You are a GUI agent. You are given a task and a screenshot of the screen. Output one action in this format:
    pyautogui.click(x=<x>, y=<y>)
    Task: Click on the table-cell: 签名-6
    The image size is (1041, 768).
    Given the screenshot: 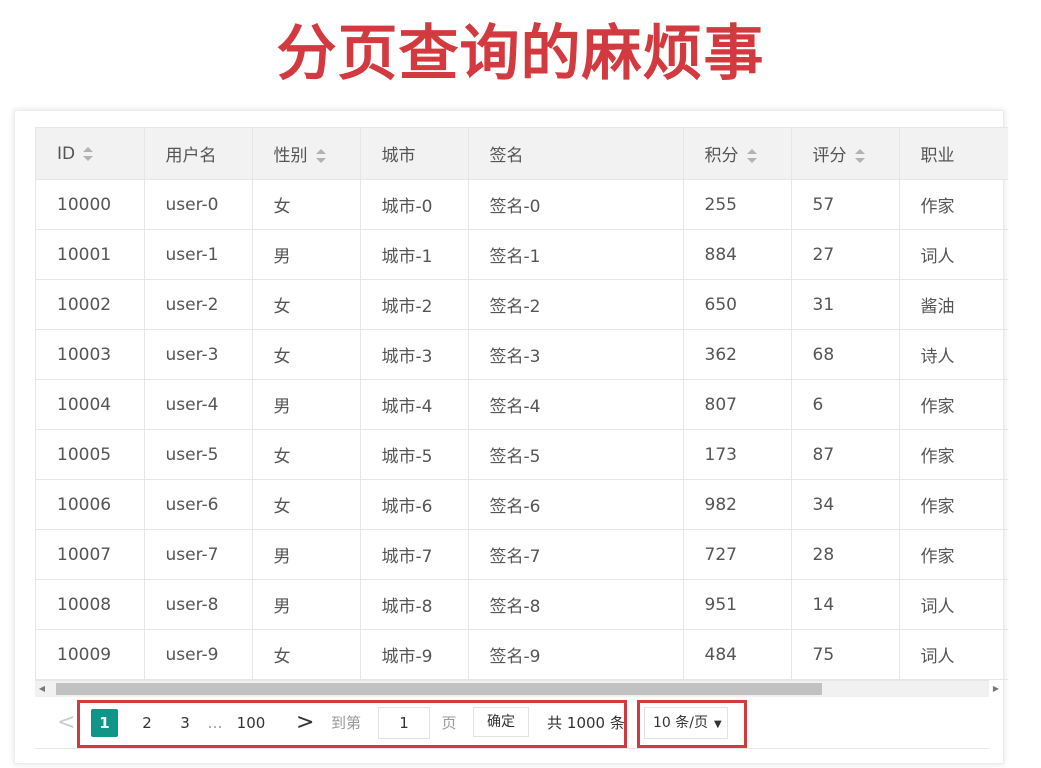 What is the action you would take?
    pyautogui.click(x=576, y=504)
    